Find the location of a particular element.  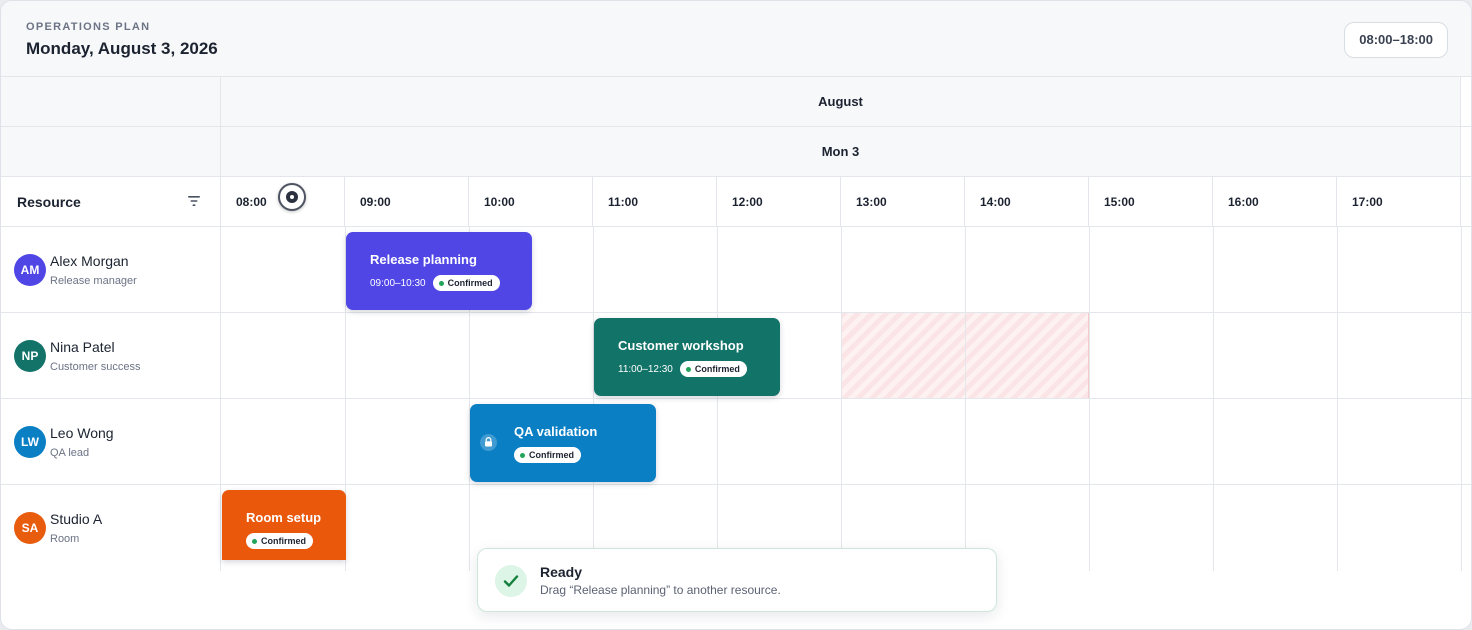

resource-column-label: Resource is located at coordinates (49, 202).